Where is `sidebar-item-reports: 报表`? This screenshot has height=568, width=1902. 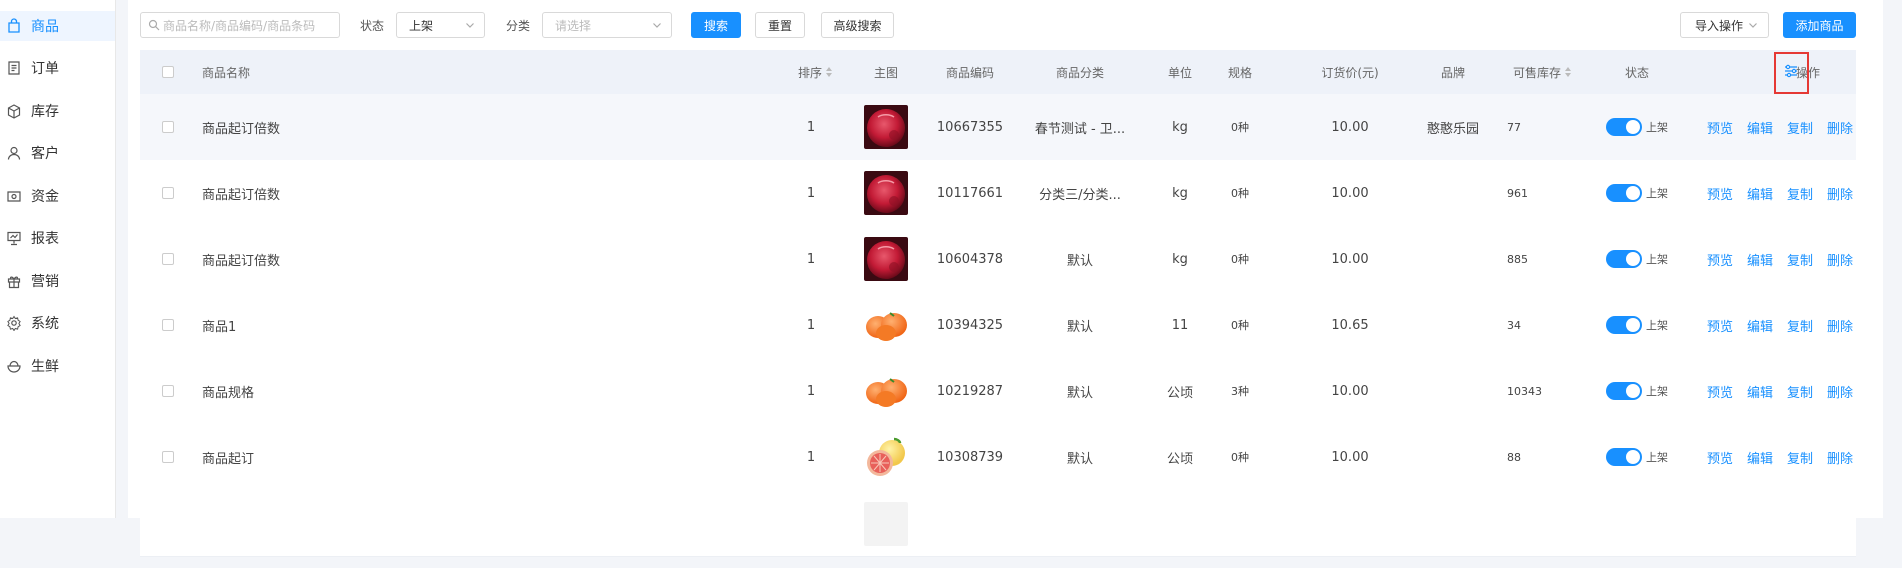 sidebar-item-reports: 报表 is located at coordinates (57, 238).